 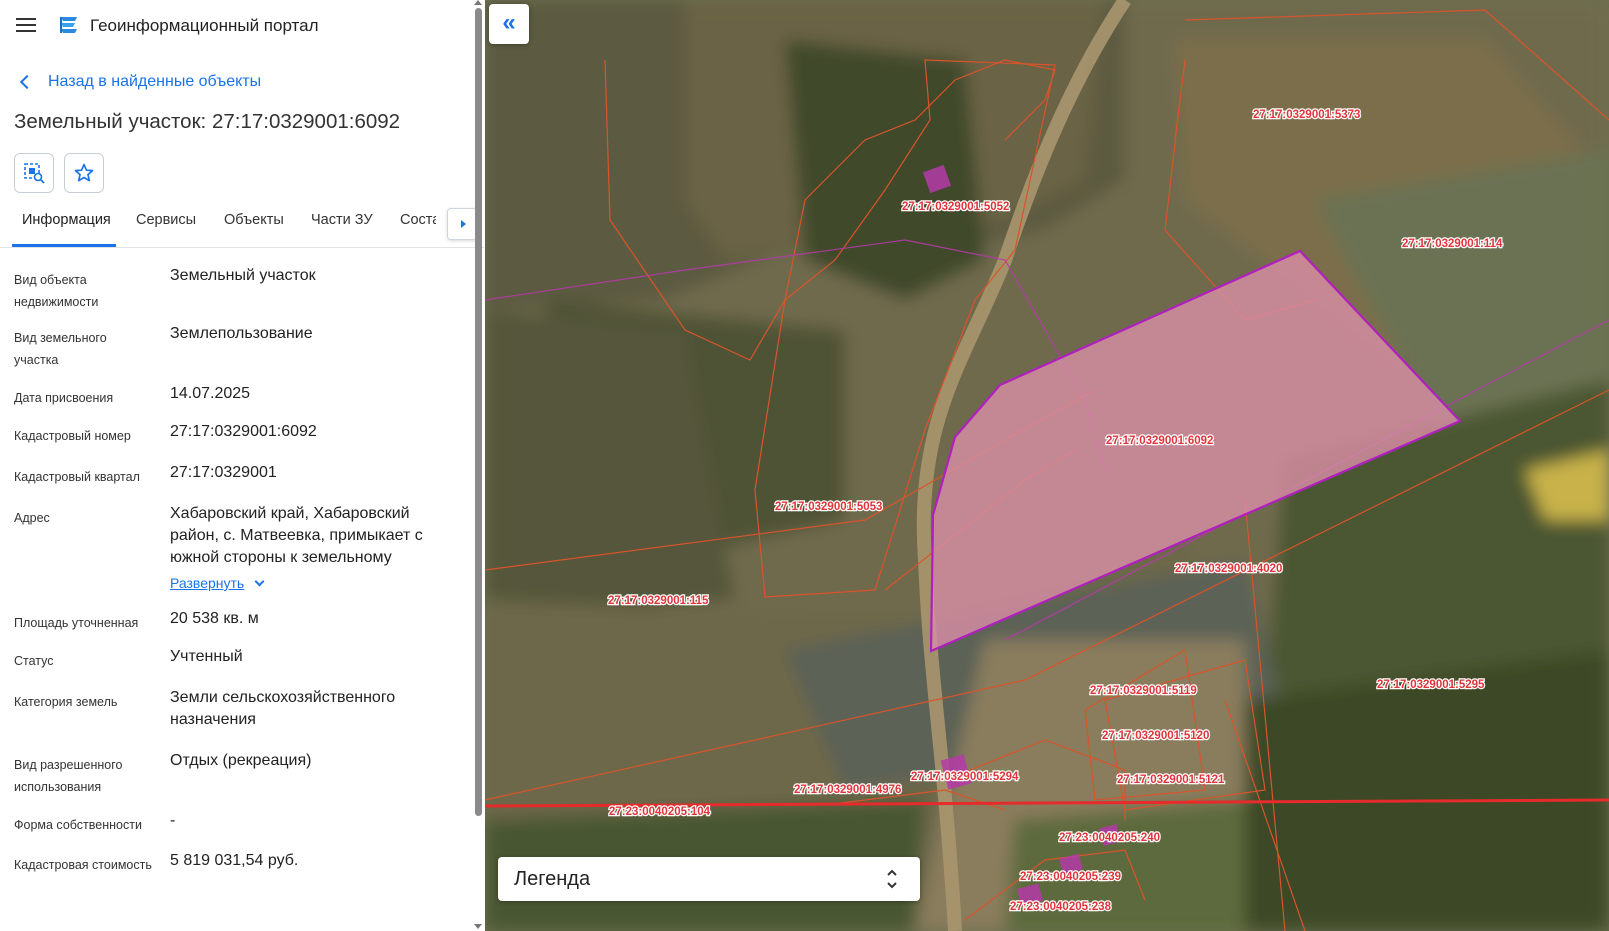 What do you see at coordinates (1229, 569) in the screenshot?
I see `parcel-label: 27:17:0329001:4020` at bounding box center [1229, 569].